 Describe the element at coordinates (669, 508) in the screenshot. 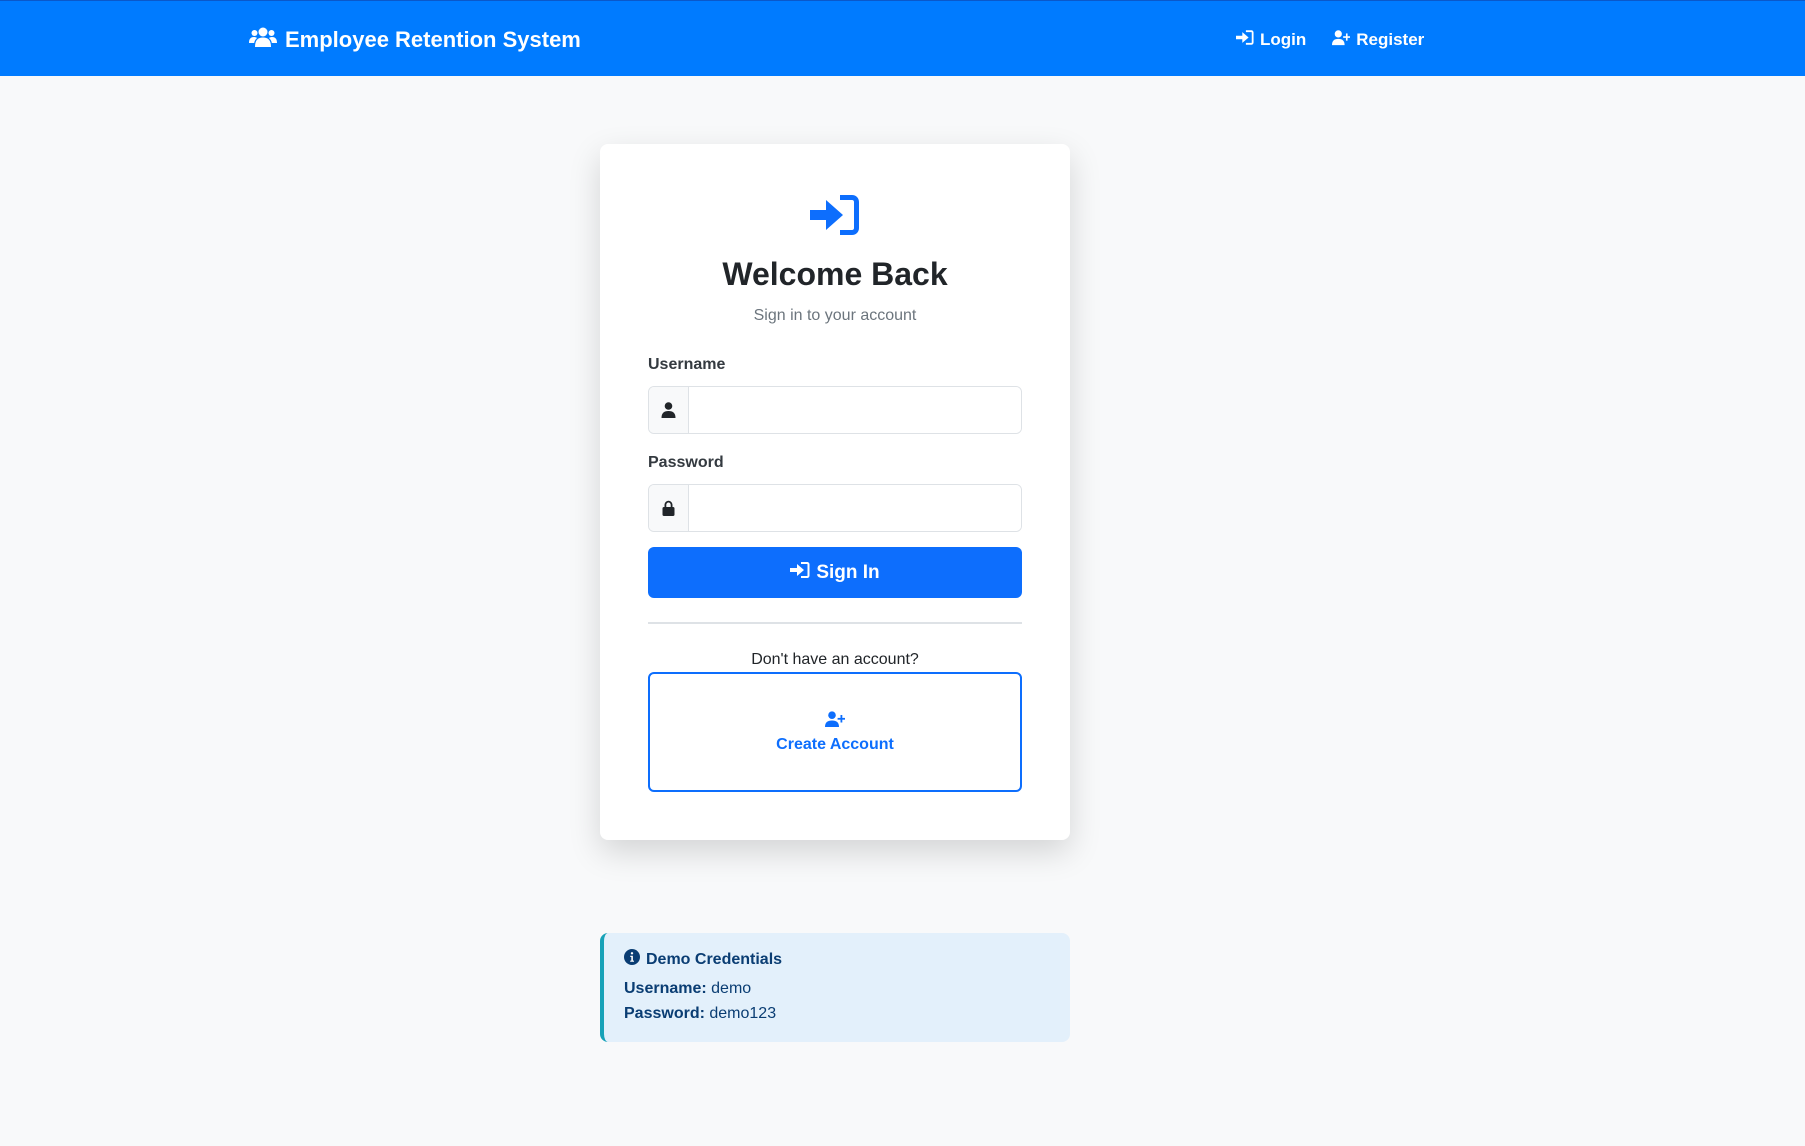

I see `lock-icon` at that location.